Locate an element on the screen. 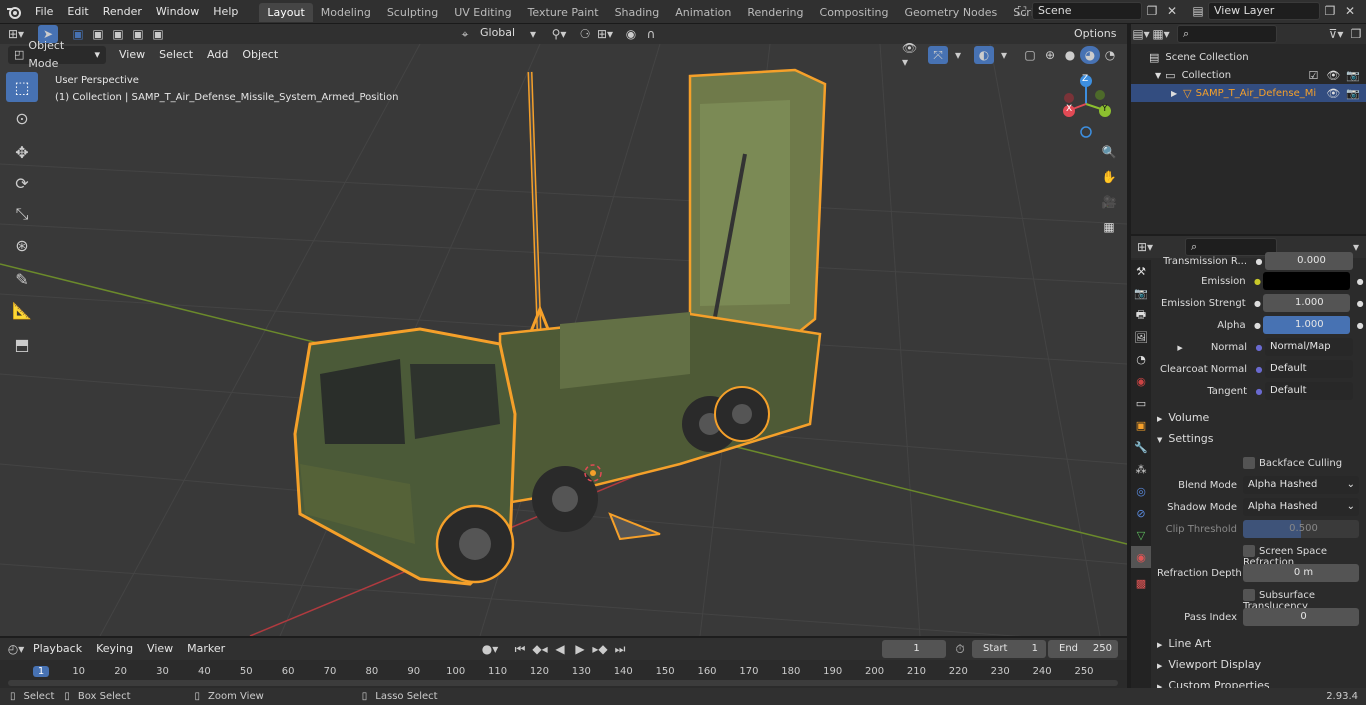 This screenshot has height=705, width=1366. mode-dropdown: ◰ Object Mode ▾ is located at coordinates (57, 54).